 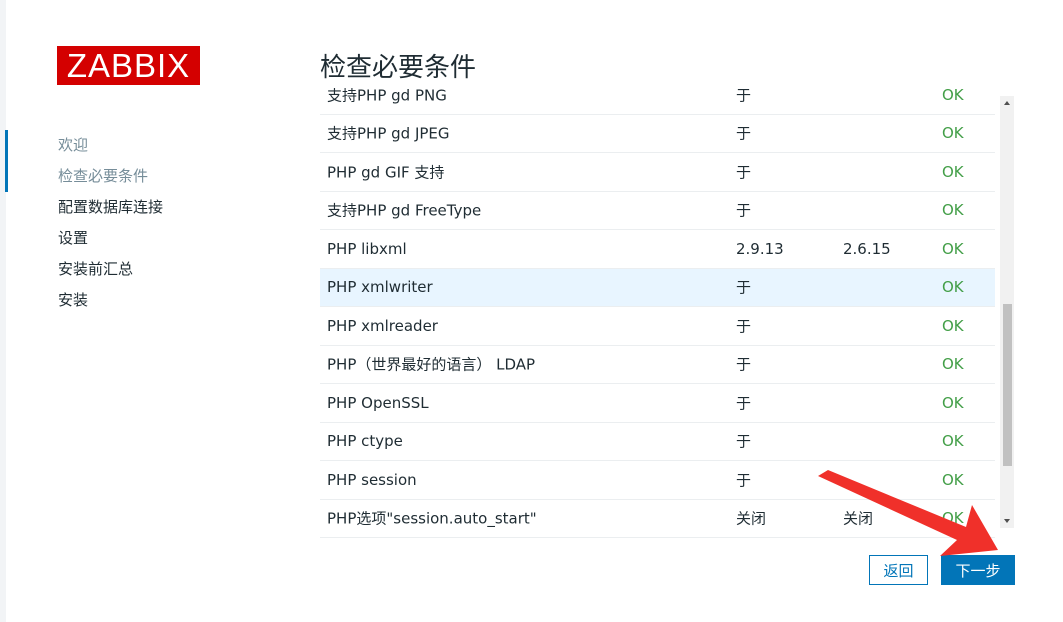 What do you see at coordinates (404, 210) in the screenshot?
I see `requirement-name: 支持PHP gd FreeType` at bounding box center [404, 210].